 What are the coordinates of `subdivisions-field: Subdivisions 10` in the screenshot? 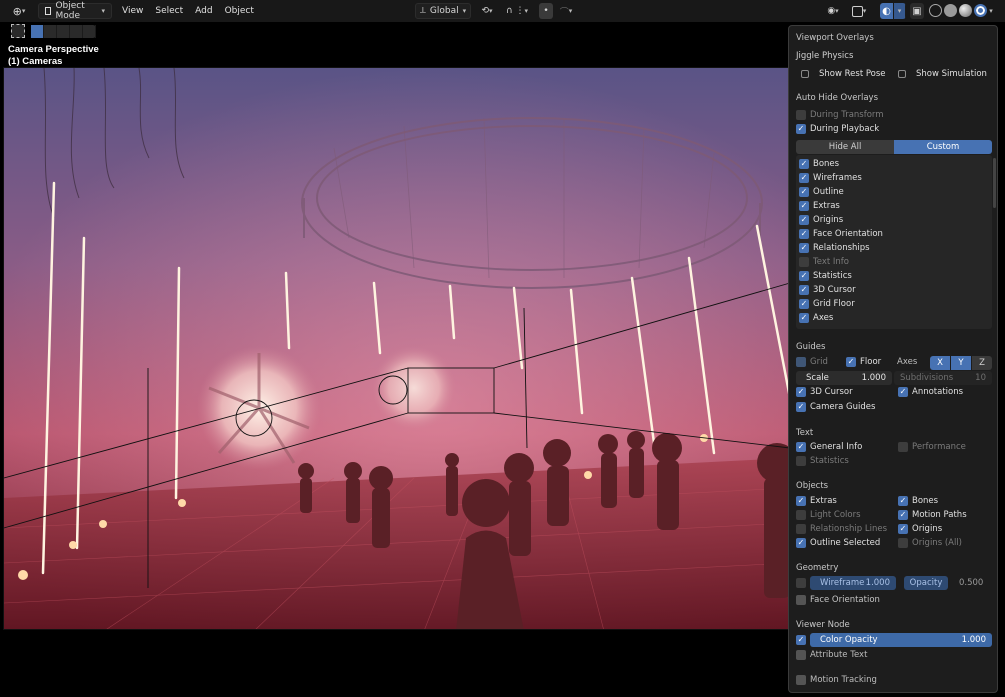 It's located at (943, 378).